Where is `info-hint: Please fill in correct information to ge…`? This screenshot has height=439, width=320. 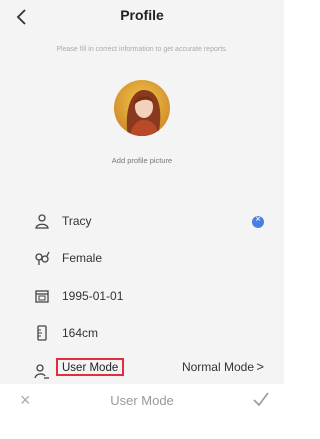
info-hint: Please fill in correct information to ge… is located at coordinates (142, 49).